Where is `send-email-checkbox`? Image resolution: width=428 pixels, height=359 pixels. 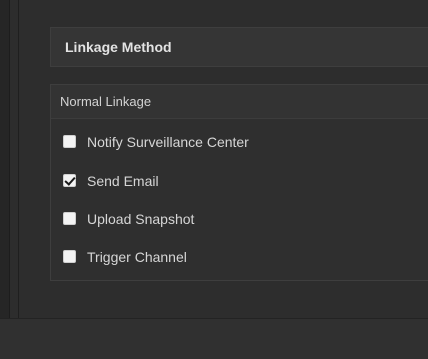 send-email-checkbox is located at coordinates (69, 180).